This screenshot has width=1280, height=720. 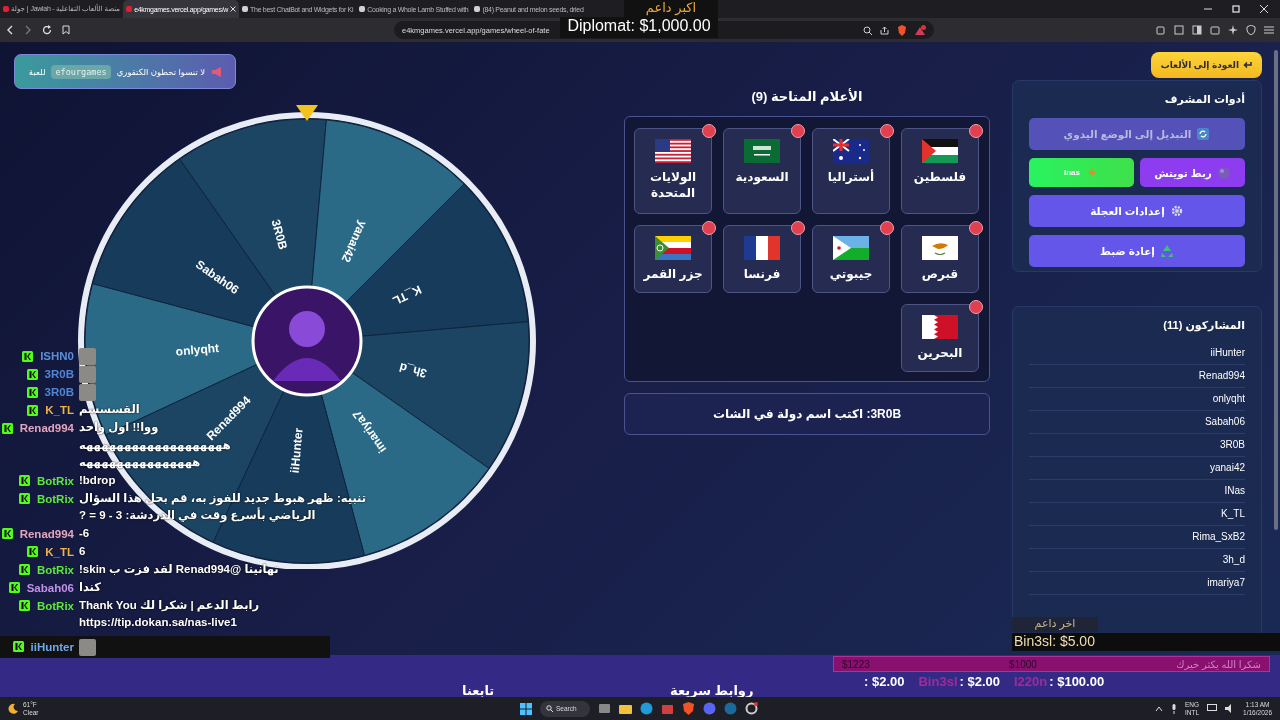 I want to click on chat-username: ISHN0, so click(x=57, y=356).